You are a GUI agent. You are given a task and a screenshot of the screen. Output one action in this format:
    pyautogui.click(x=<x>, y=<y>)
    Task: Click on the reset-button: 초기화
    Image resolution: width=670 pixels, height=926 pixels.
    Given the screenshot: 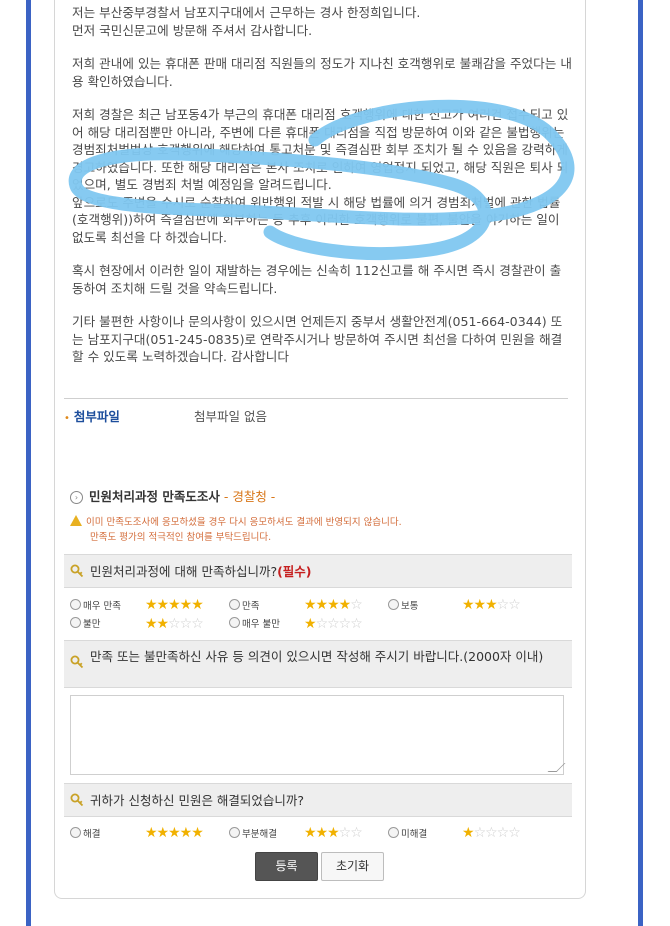 What is the action you would take?
    pyautogui.click(x=352, y=866)
    